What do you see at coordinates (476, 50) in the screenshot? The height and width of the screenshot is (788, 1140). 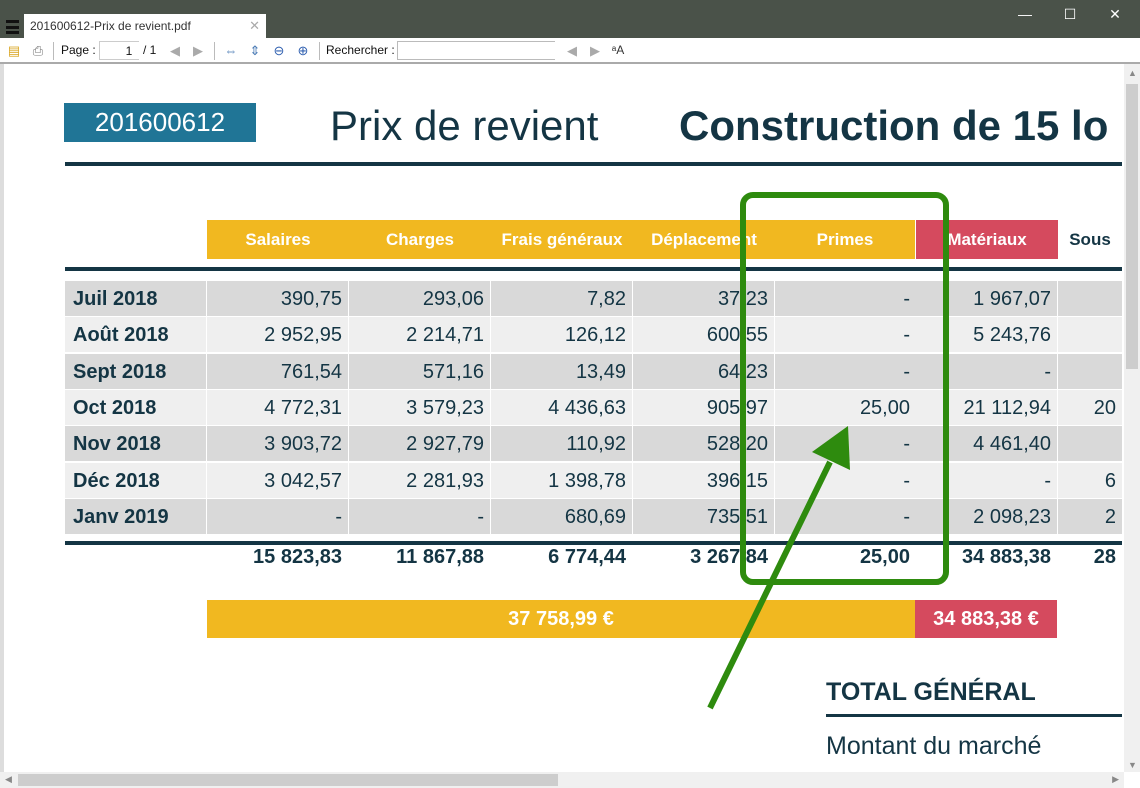 I see `search-input` at bounding box center [476, 50].